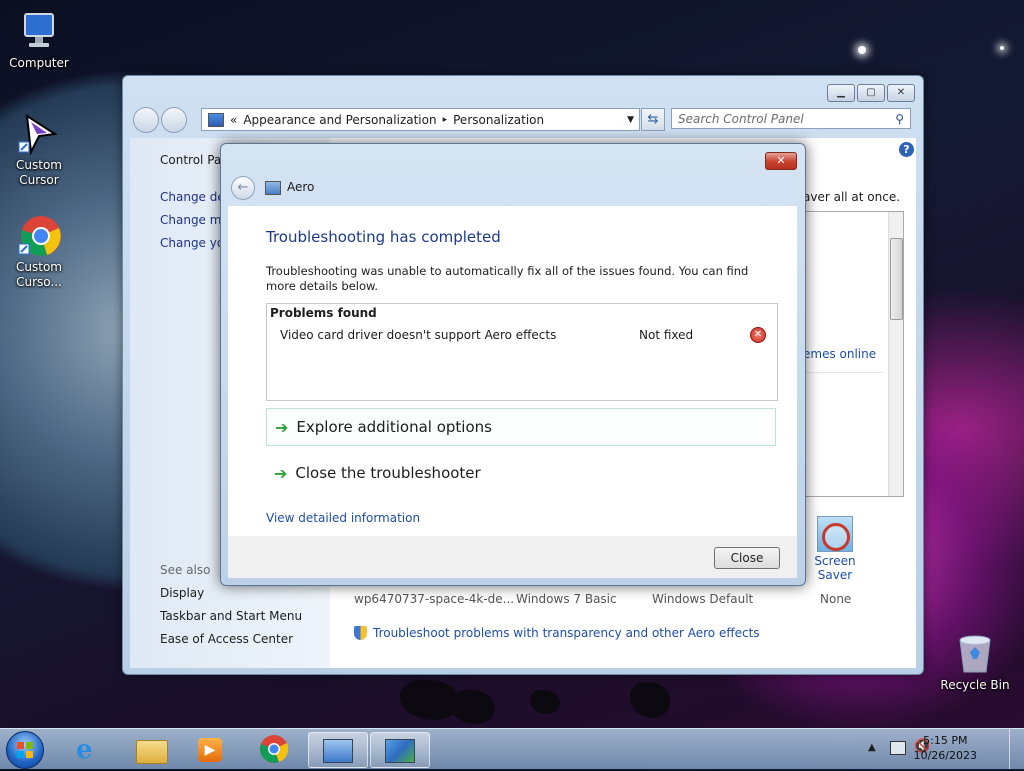 The height and width of the screenshot is (771, 1024). I want to click on window-caption-buttons: ▁ ▢ ✕, so click(871, 93).